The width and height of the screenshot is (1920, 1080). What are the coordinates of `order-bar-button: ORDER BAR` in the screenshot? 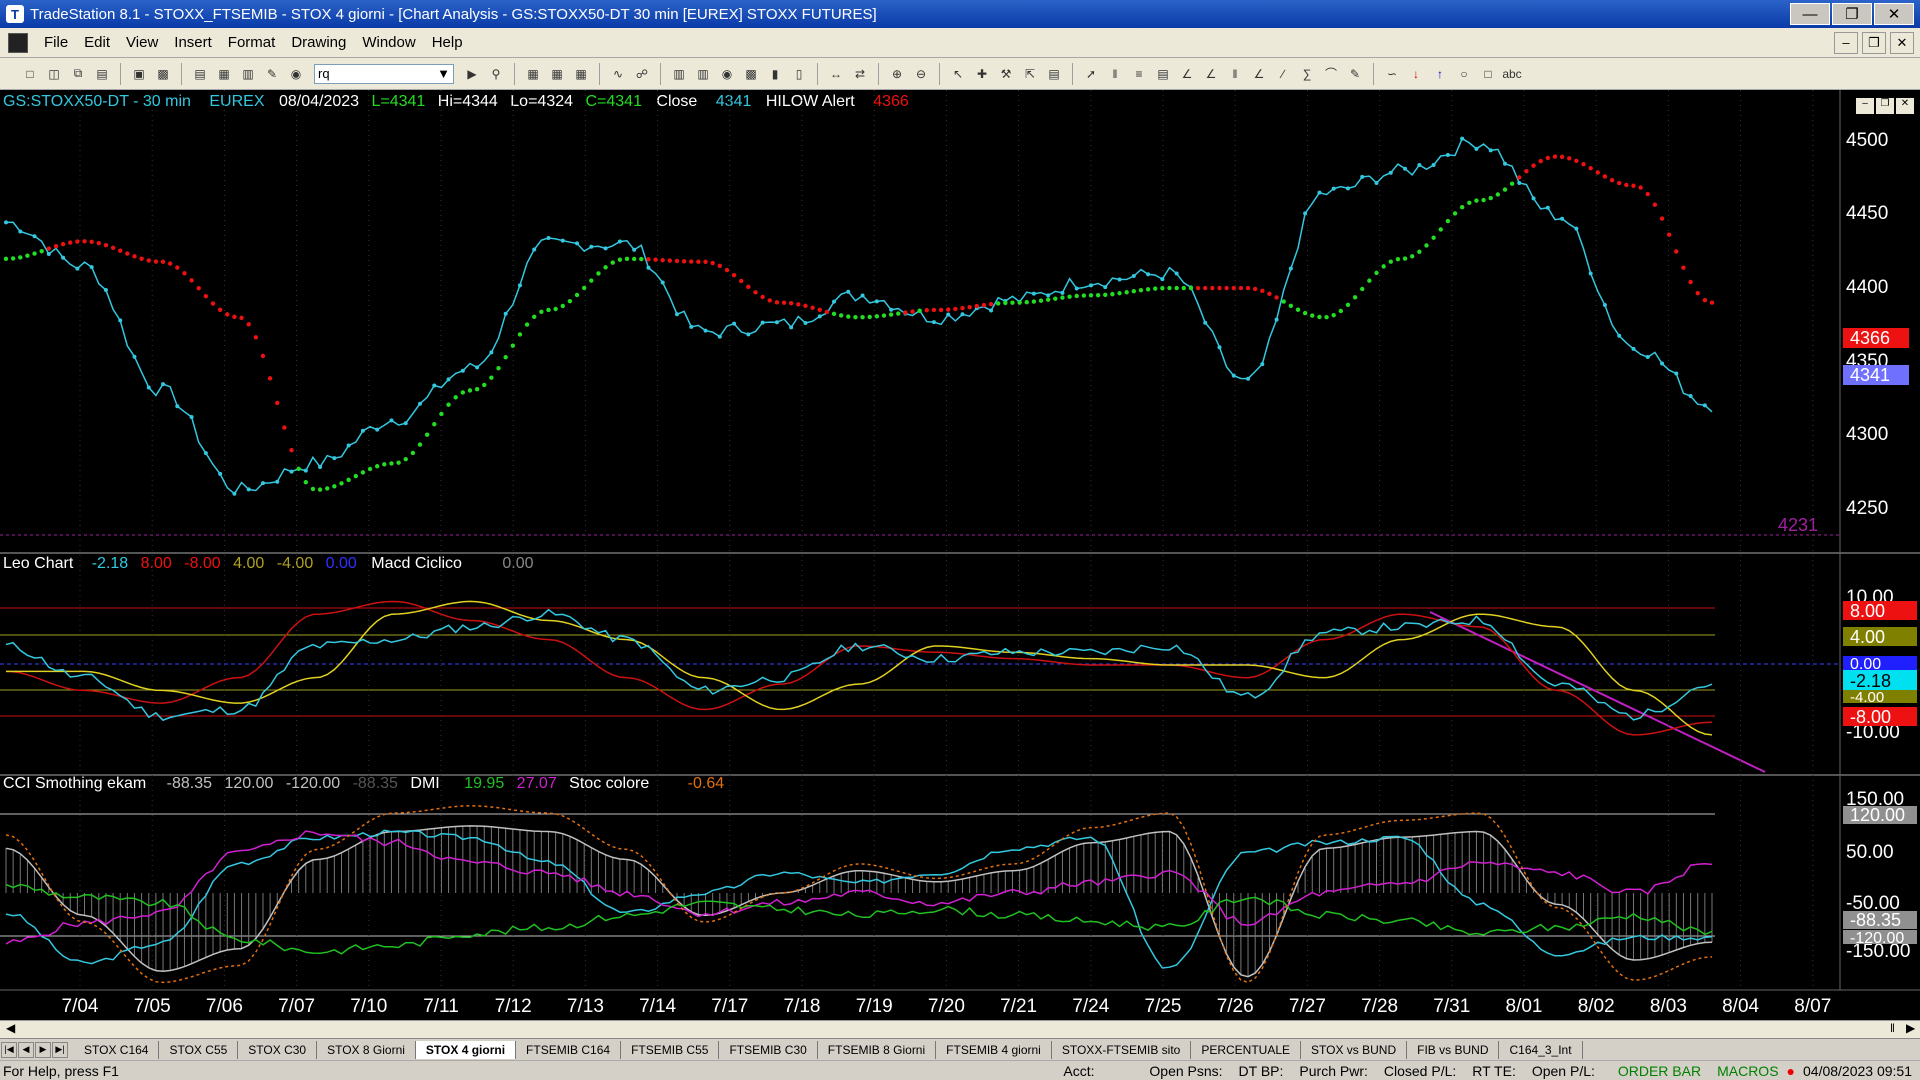 It's located at (1659, 1071).